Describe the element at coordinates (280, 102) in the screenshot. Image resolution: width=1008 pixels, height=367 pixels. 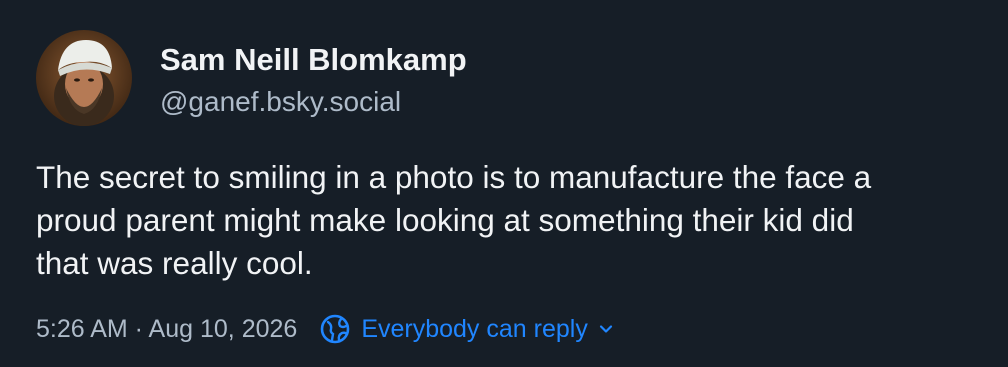
I see `author-handle: @ganef.bsky.social` at that location.